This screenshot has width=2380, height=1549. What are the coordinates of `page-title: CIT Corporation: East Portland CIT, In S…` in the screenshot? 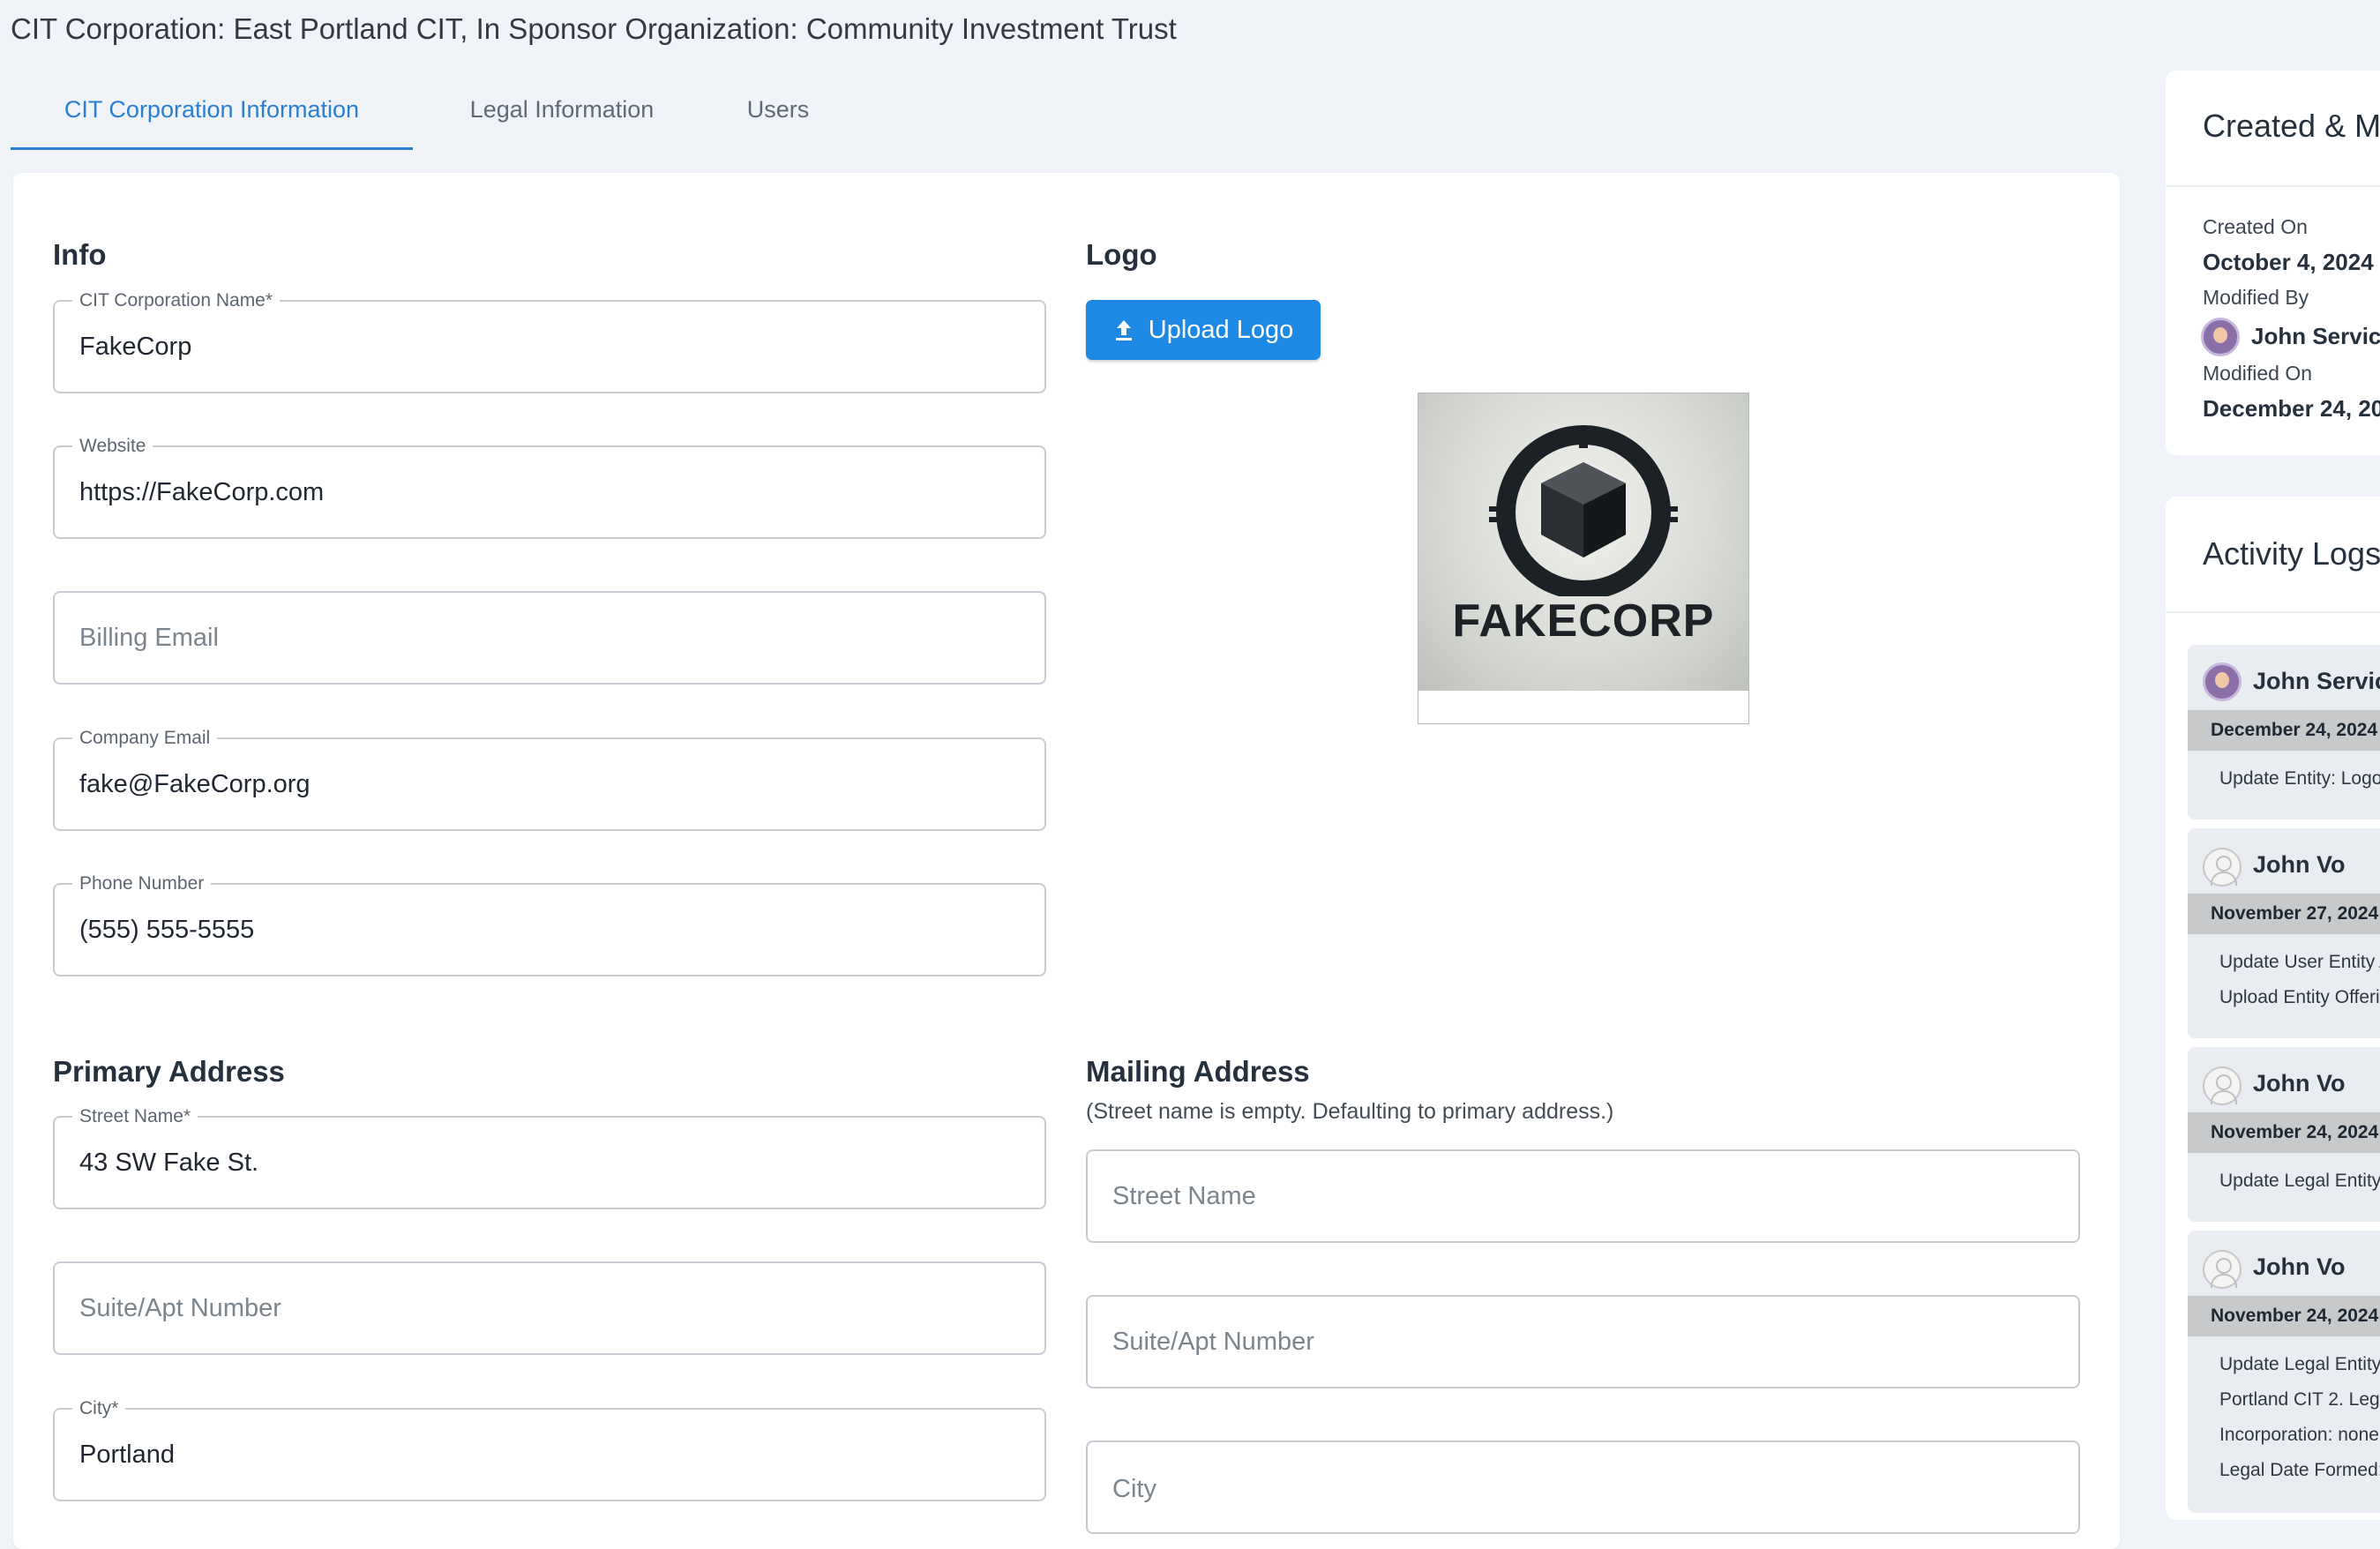 It's located at (594, 28).